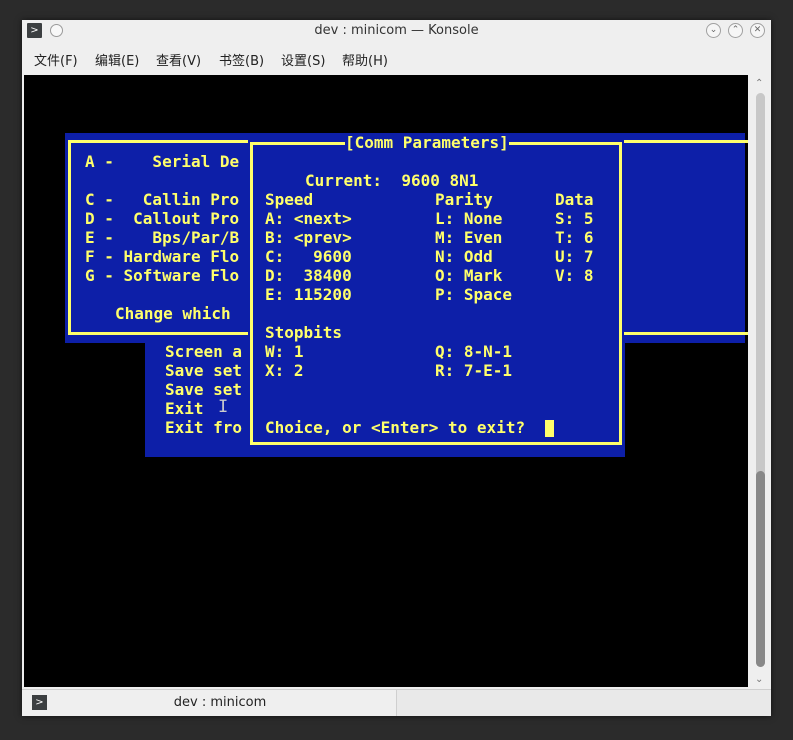  What do you see at coordinates (464, 199) in the screenshot?
I see `parity-header: Parity` at bounding box center [464, 199].